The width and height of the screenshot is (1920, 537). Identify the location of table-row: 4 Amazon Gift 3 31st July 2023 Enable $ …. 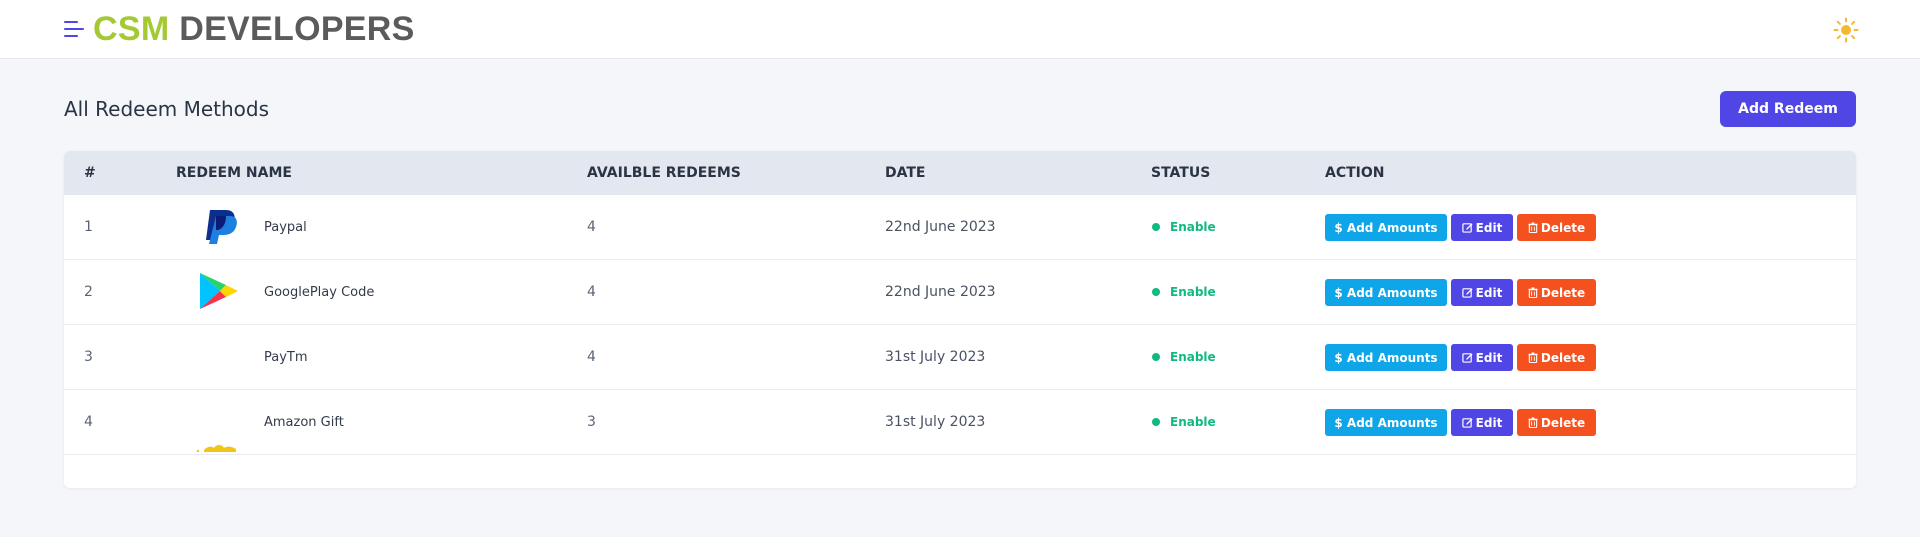
(960, 422).